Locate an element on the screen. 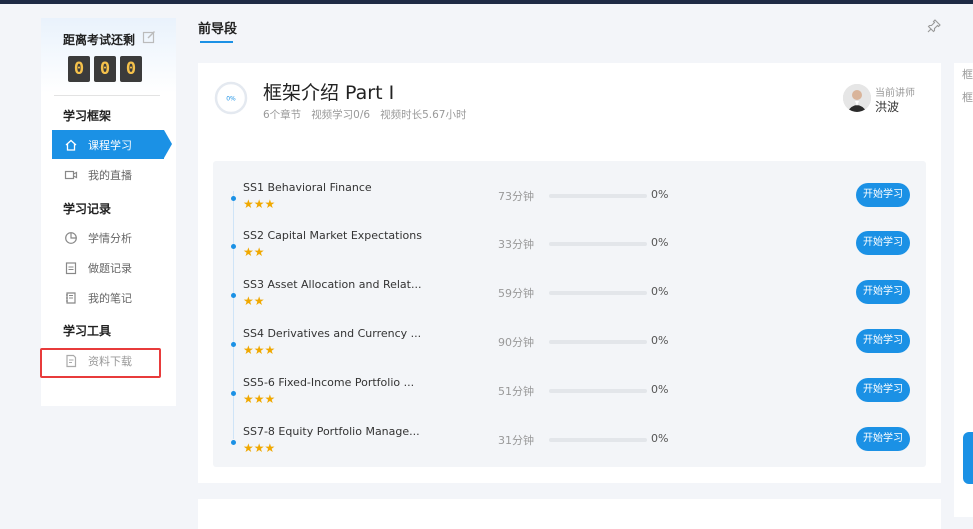 This screenshot has width=973, height=529. sidebar-item-label: 课程学习 is located at coordinates (110, 145).